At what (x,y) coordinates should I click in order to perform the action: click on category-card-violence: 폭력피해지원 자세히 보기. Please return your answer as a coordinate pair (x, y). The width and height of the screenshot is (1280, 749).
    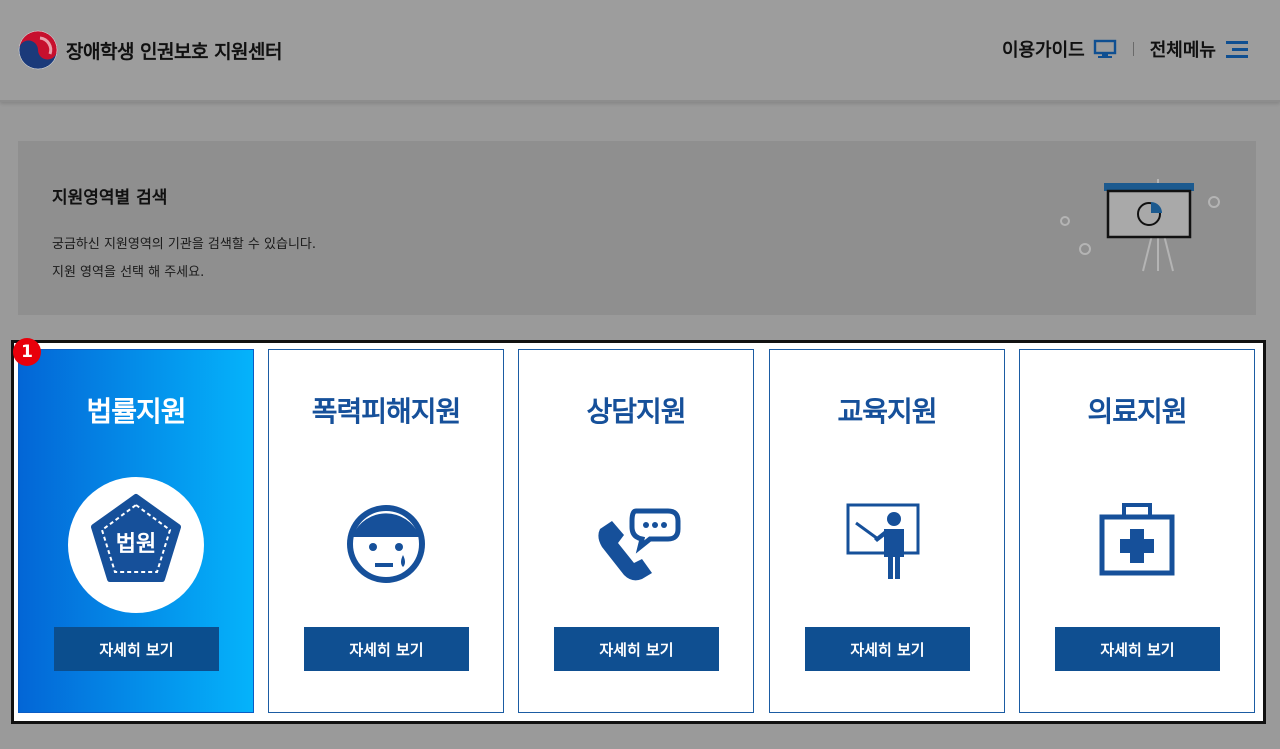
    Looking at the image, I should click on (386, 531).